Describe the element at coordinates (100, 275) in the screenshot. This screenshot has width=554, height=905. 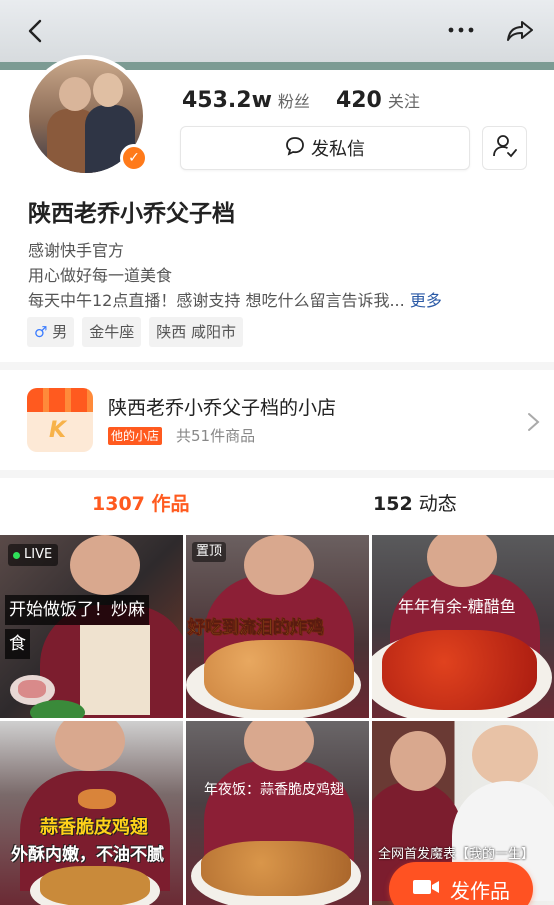
I see `bio-line-2: 用心做好每一道美食` at that location.